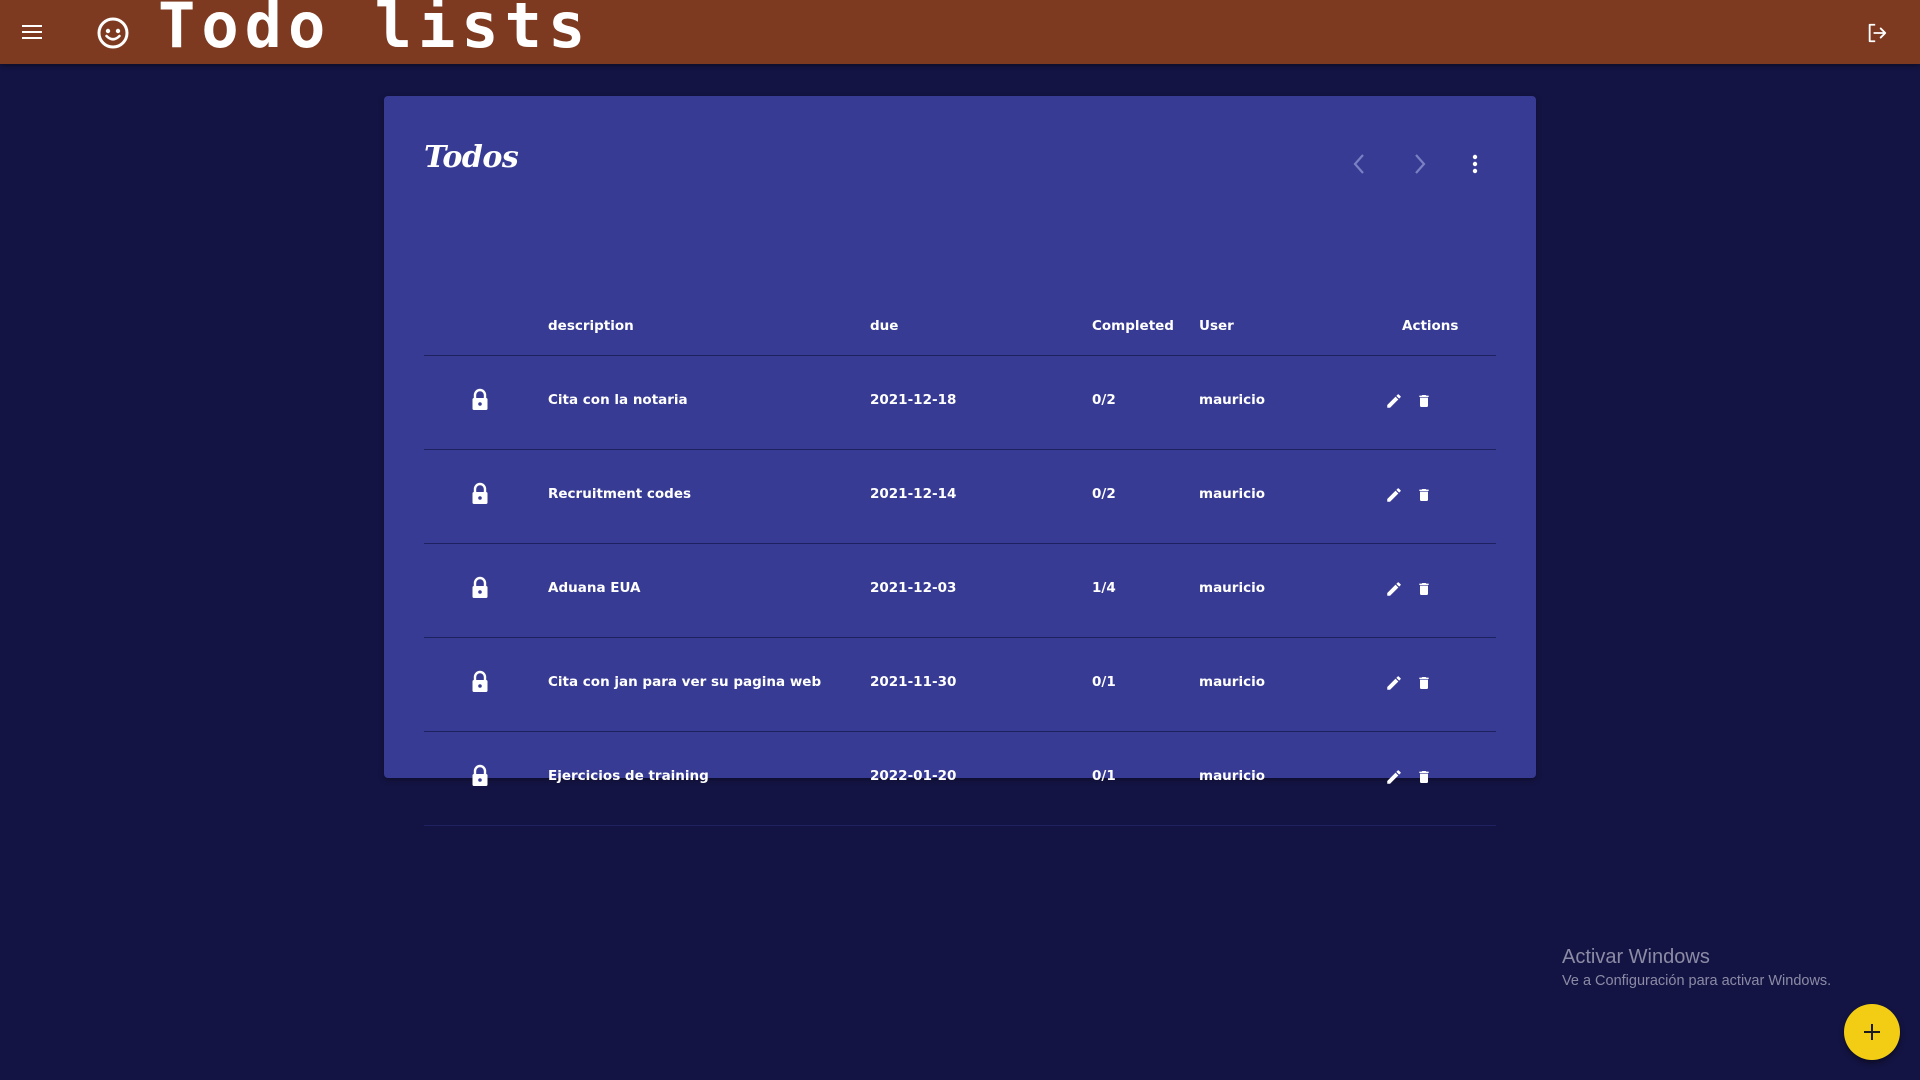  I want to click on cell-description: Cita con la notaria, so click(618, 400).